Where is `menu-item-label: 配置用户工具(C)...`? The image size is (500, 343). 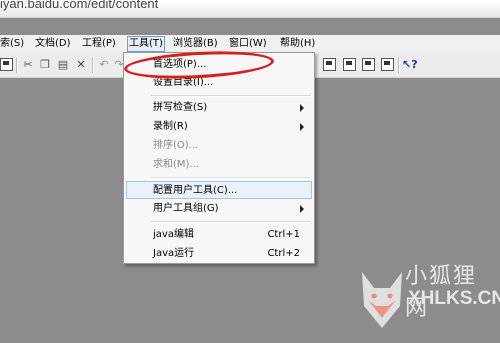 menu-item-label: 配置用户工具(C)... is located at coordinates (195, 190).